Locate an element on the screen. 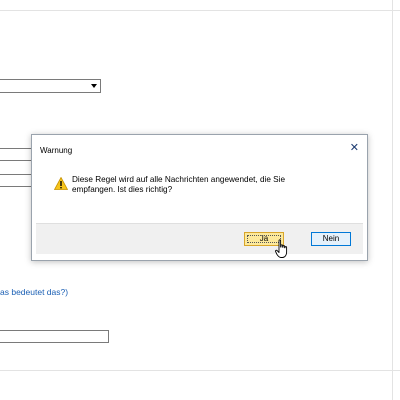 Image resolution: width=400 pixels, height=400 pixels. hand-cursor-icon is located at coordinates (281, 248).